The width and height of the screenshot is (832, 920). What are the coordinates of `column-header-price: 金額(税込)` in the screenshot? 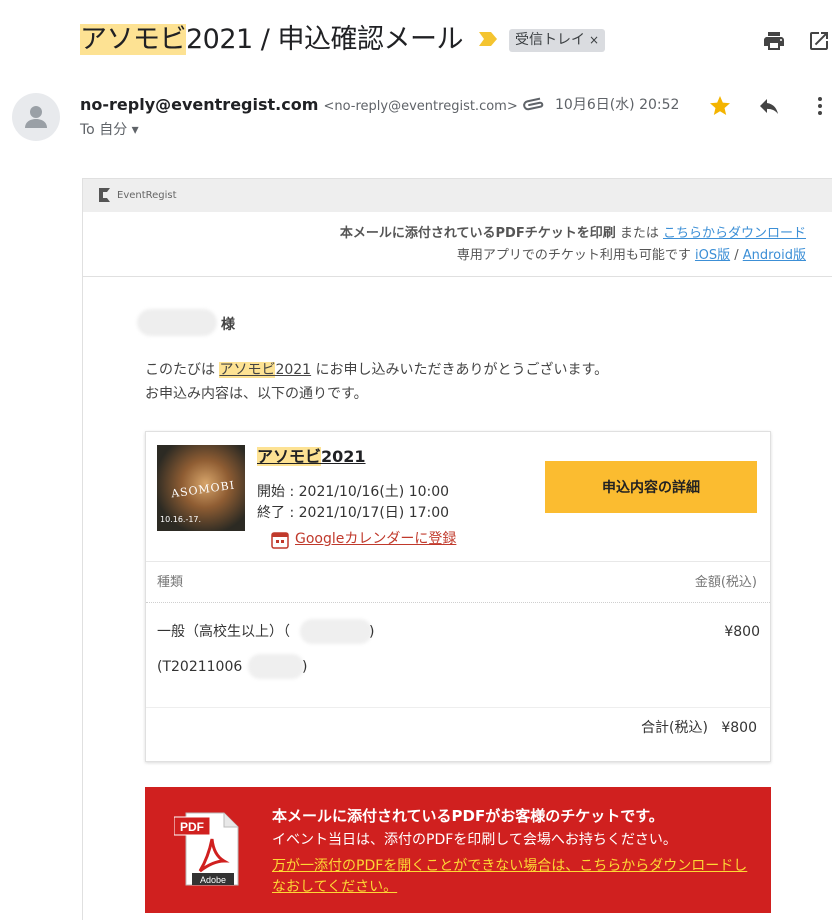 It's located at (725, 582).